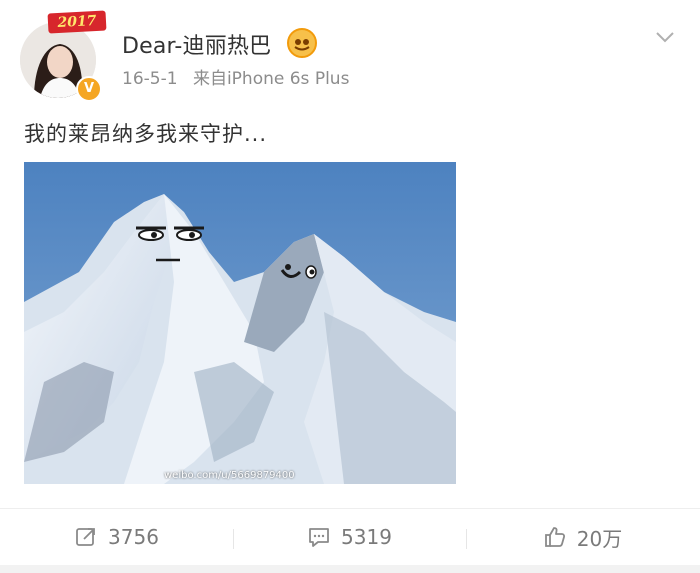 The height and width of the screenshot is (573, 700). I want to click on watermark: weibo.com/u/5669879400, so click(229, 475).